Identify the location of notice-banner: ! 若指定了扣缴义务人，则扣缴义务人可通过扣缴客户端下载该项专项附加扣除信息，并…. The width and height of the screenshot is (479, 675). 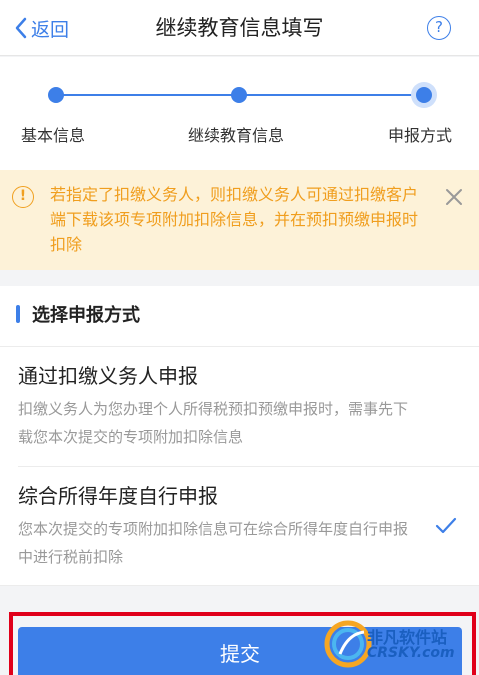
(239, 220).